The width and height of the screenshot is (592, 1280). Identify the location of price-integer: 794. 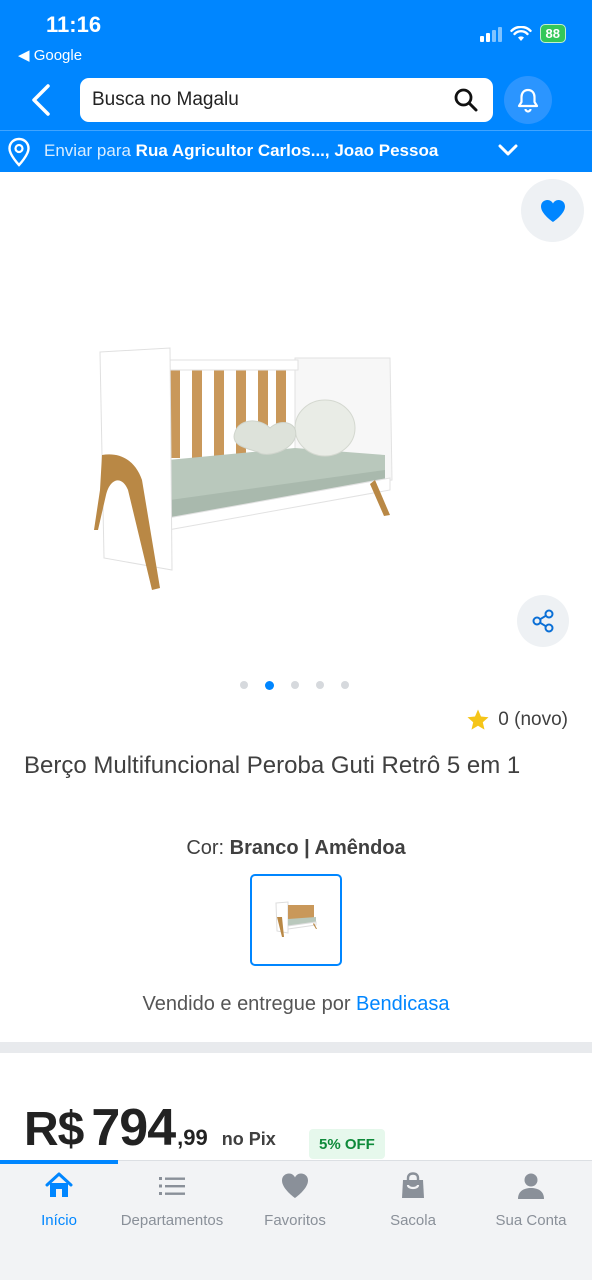
(133, 1128).